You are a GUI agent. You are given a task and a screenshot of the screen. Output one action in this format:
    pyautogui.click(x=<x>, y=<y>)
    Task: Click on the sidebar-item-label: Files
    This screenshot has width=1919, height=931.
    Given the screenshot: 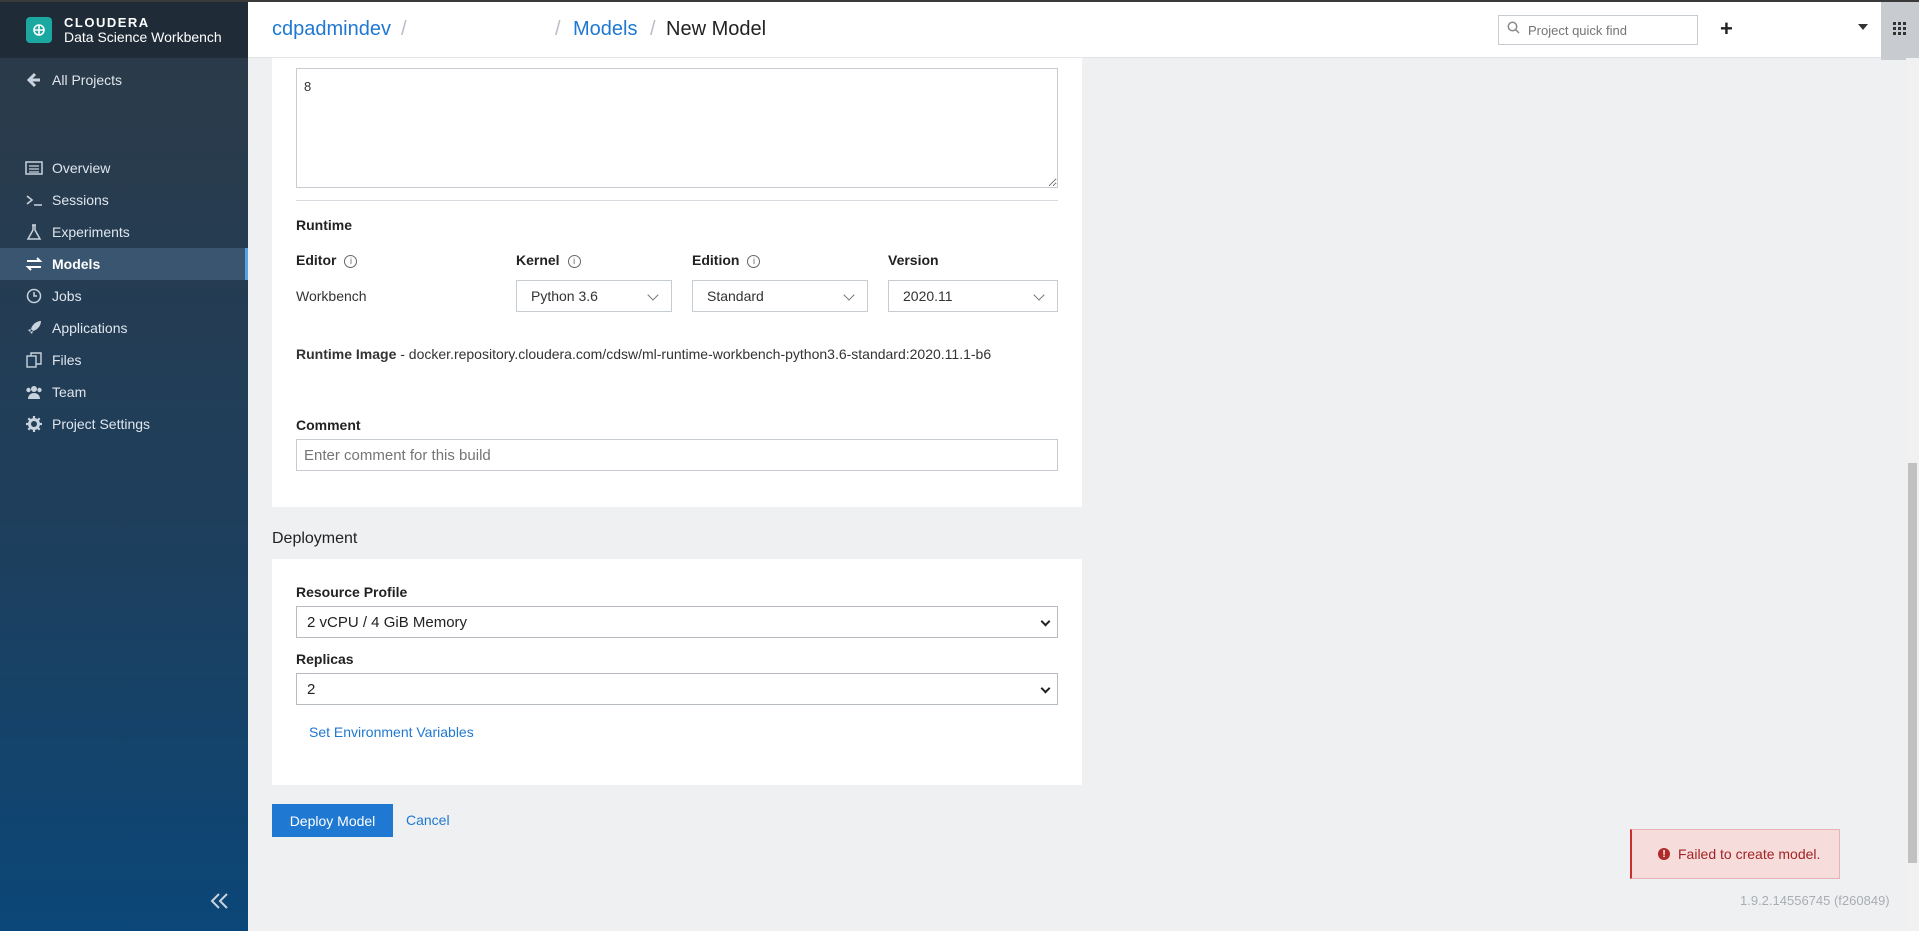 What is the action you would take?
    pyautogui.click(x=67, y=360)
    